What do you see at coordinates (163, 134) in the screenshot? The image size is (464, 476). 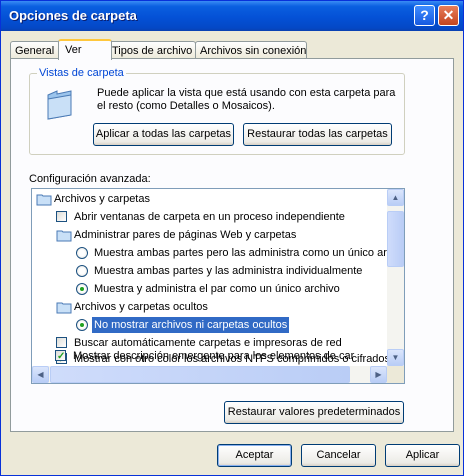 I see `apply-all-folders-button: Aplicar a todas las carpetas` at bounding box center [163, 134].